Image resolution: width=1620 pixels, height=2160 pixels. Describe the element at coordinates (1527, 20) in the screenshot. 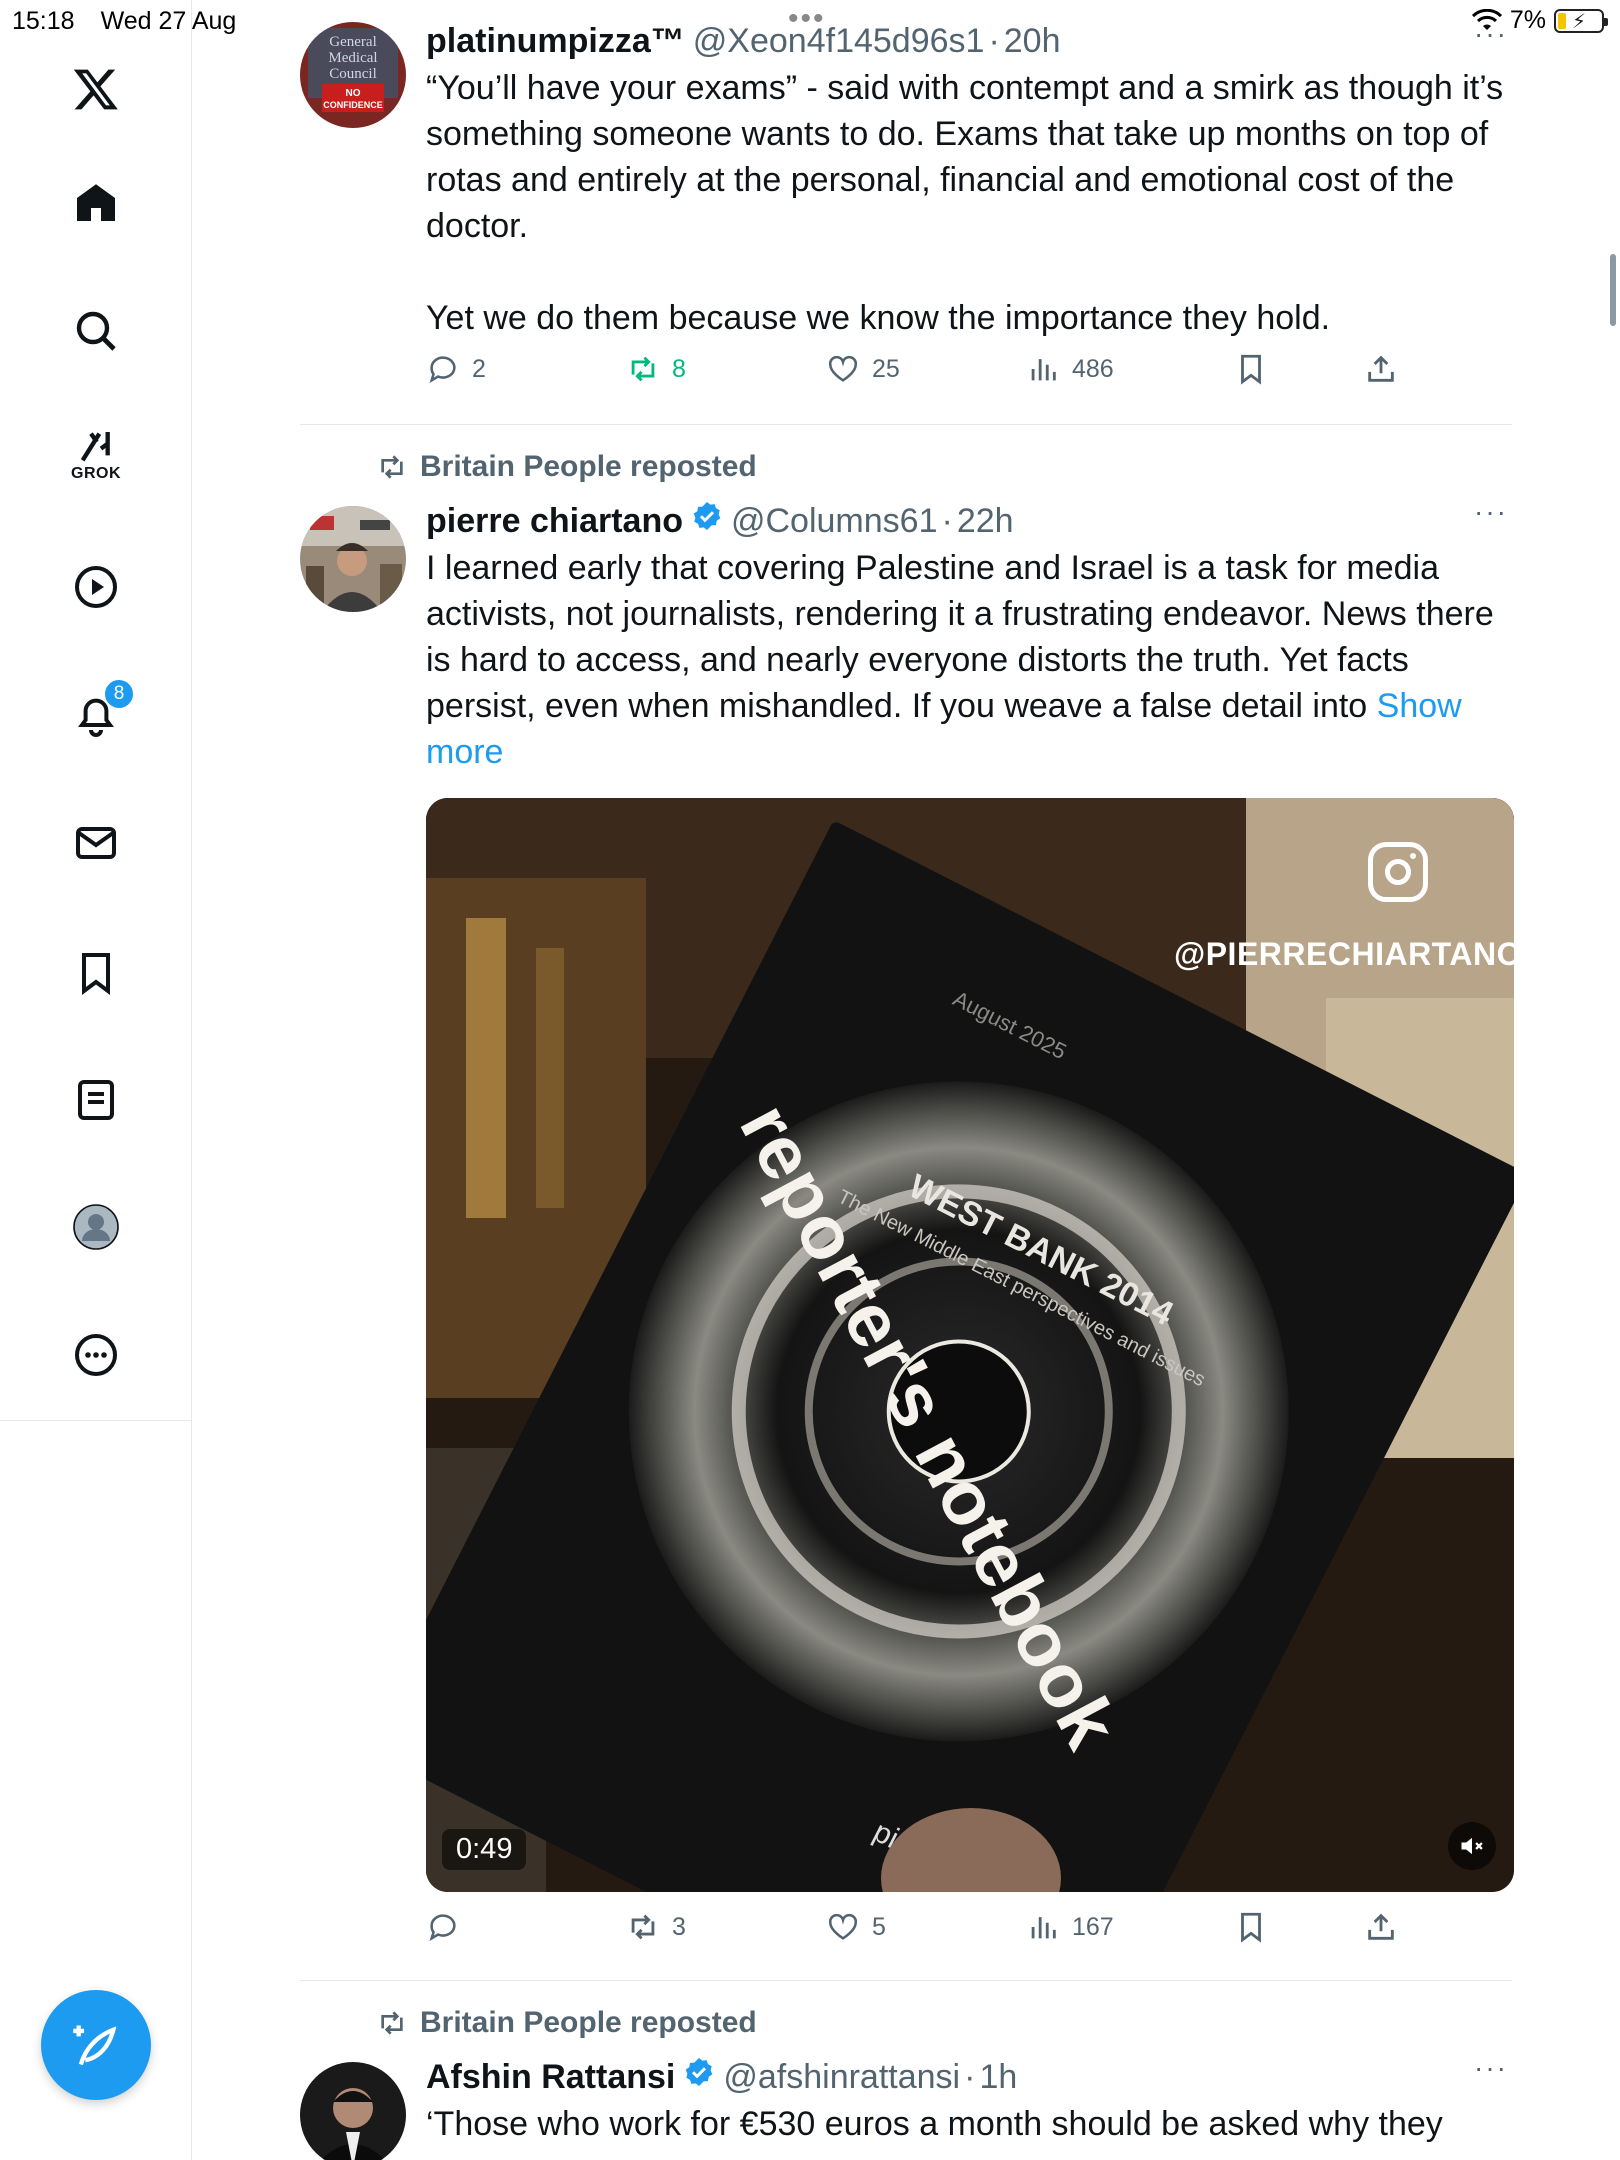

I see `battery-percent: 7%` at that location.